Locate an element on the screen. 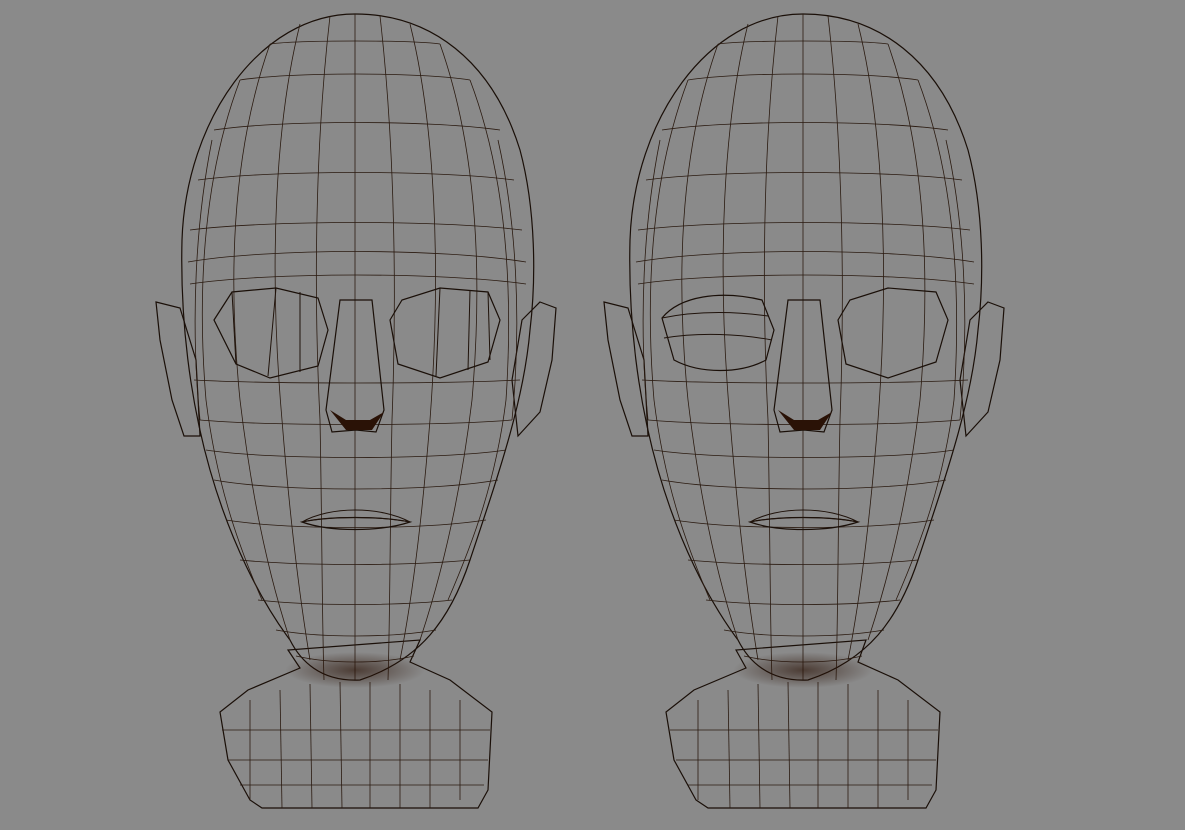 This screenshot has height=830, width=1185. eyelid-crease-upper is located at coordinates (715, 315).